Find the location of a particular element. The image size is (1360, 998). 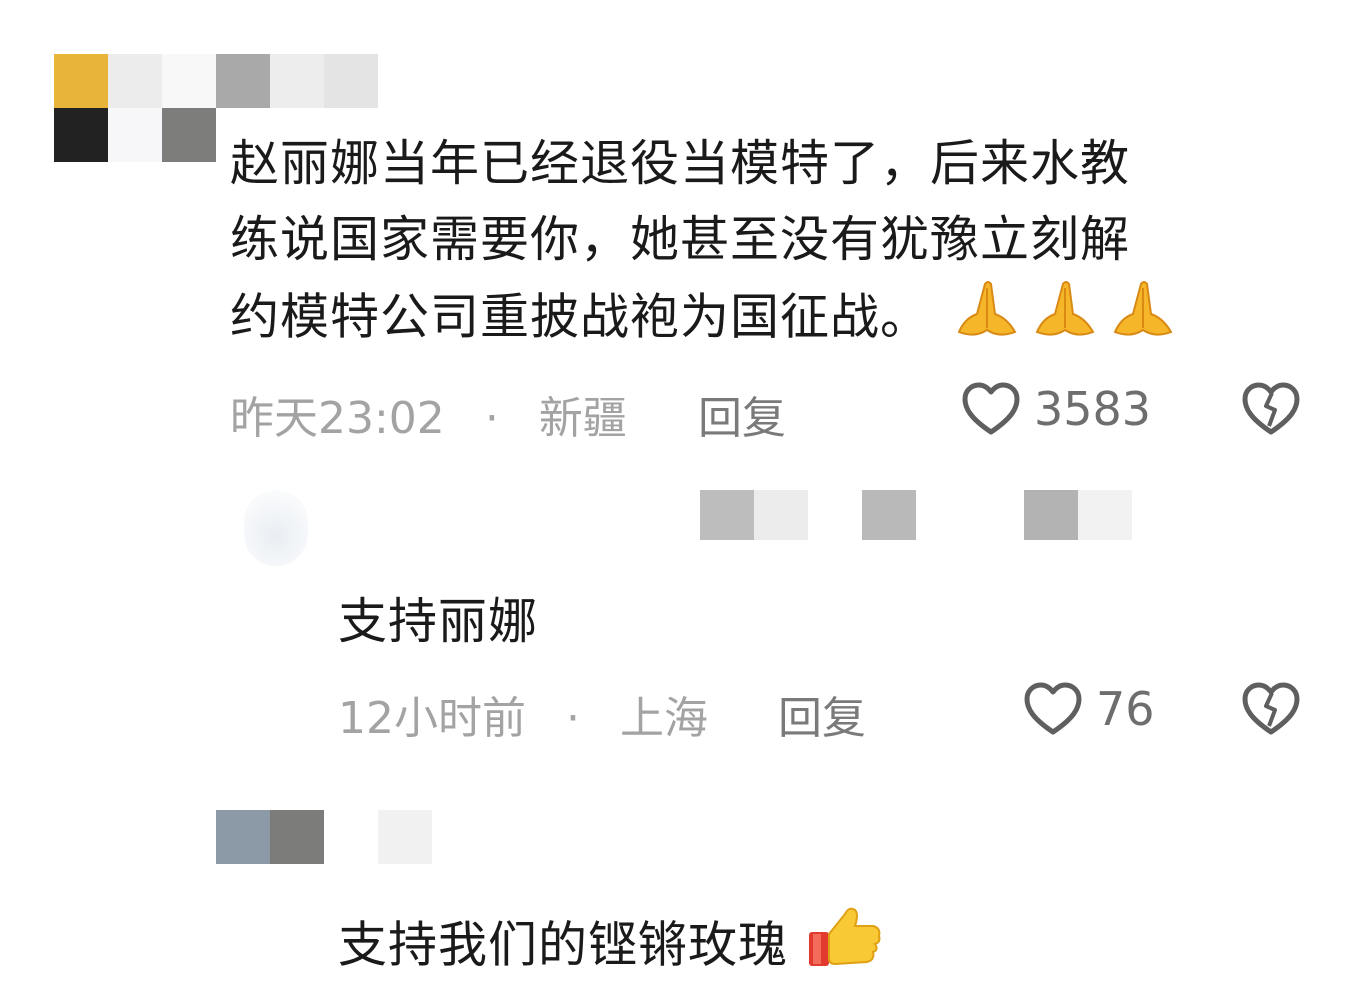

like-count: 76 is located at coordinates (1125, 709).